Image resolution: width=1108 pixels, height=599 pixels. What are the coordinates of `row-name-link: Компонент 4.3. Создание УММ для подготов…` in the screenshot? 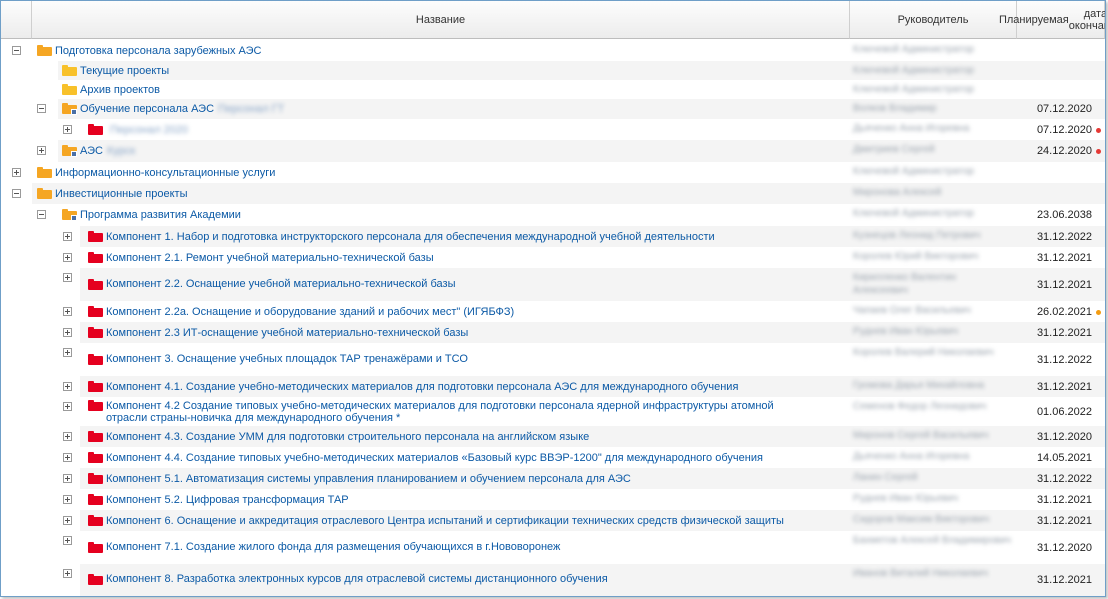 It's located at (347, 437).